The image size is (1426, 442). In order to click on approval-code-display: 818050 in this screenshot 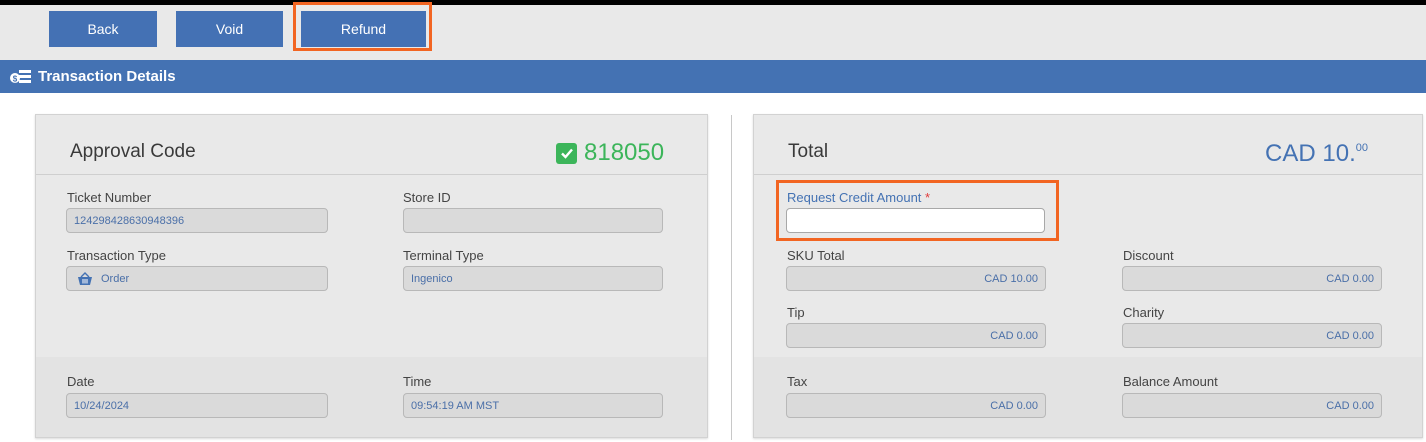, I will do `click(610, 153)`.